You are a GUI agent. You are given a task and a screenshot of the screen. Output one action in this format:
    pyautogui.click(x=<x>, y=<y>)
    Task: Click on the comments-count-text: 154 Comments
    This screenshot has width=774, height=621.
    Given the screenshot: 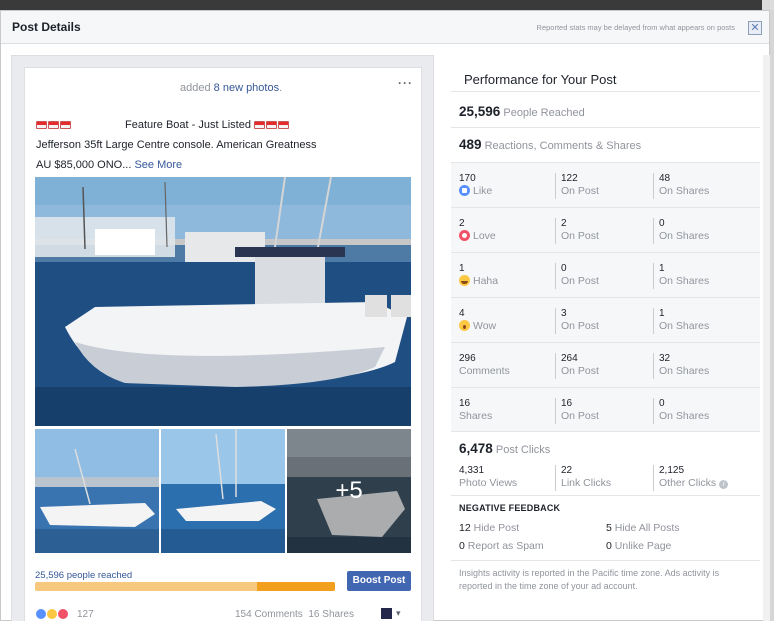 What is the action you would take?
    pyautogui.click(x=269, y=614)
    